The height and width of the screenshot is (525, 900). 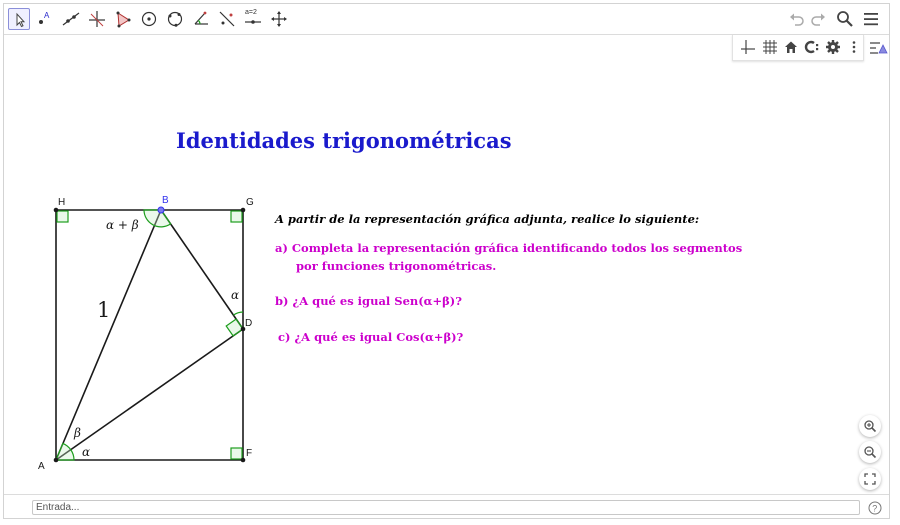 What do you see at coordinates (122, 225) in the screenshot?
I see `label-alpha-plus-beta: α + β` at bounding box center [122, 225].